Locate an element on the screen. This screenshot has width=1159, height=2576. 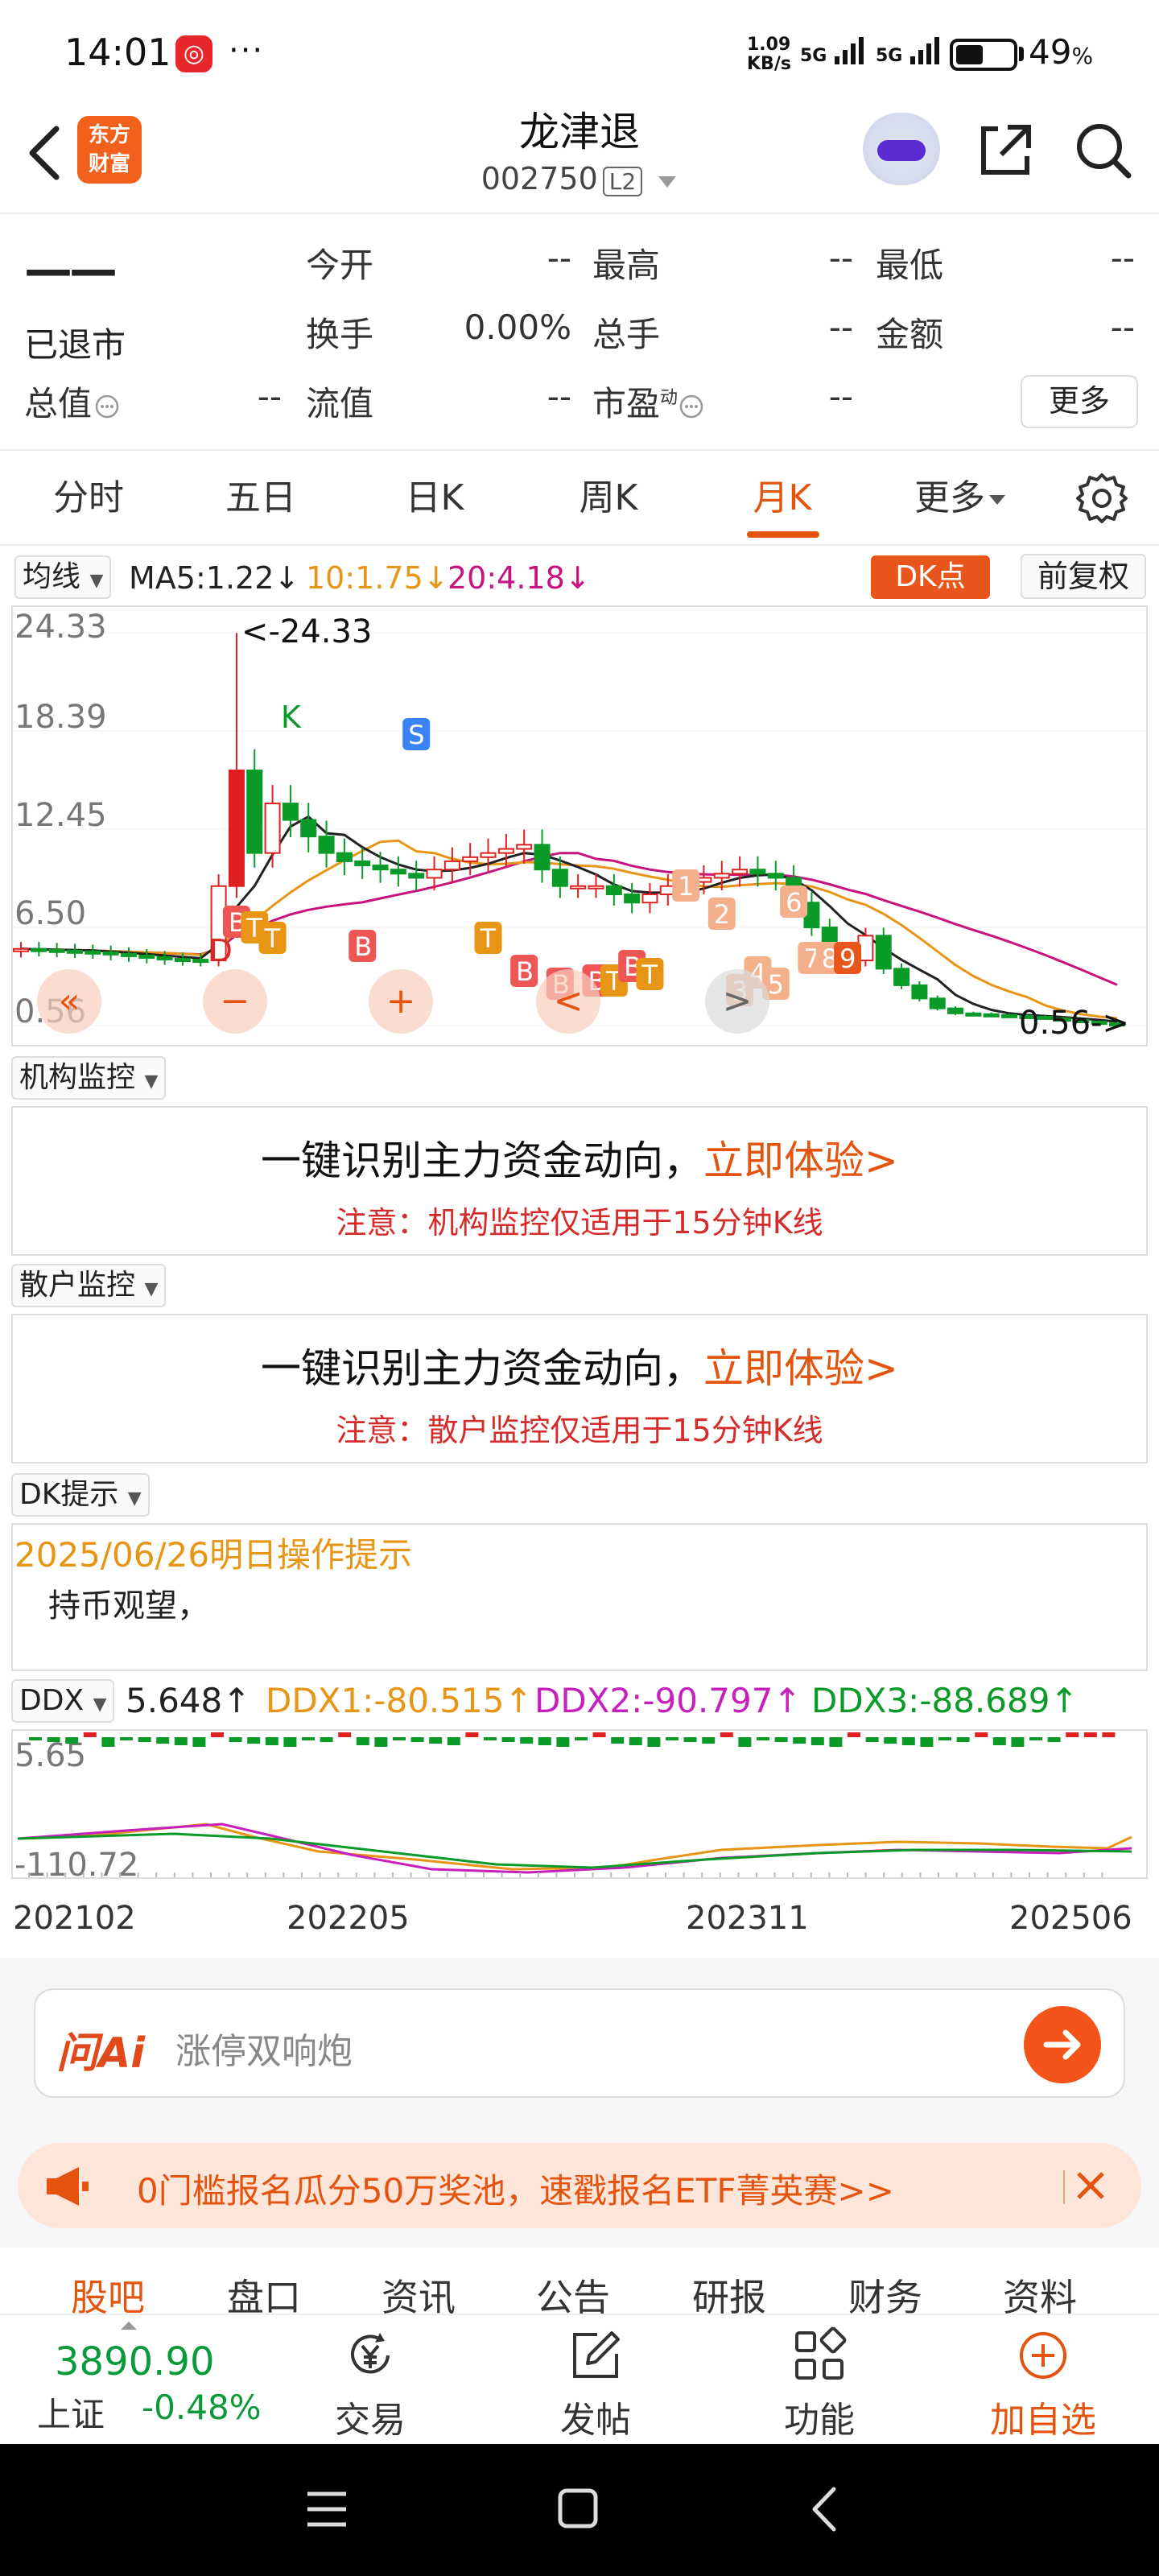
tabs-divider is located at coordinates (579, 545).